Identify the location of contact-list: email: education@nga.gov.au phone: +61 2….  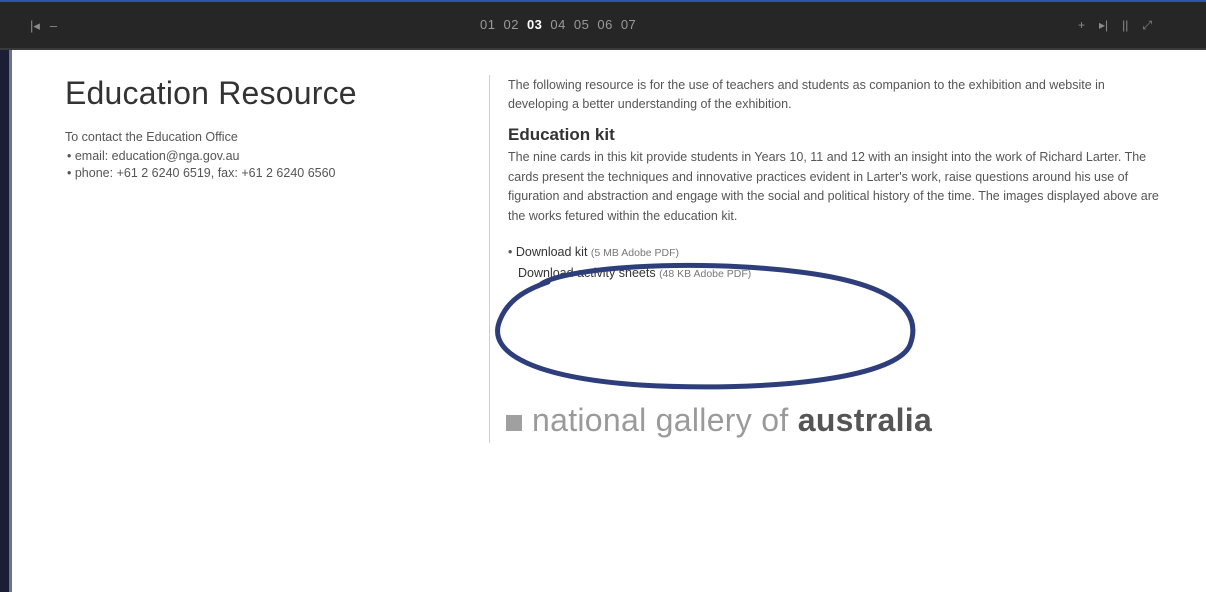
(255, 165).